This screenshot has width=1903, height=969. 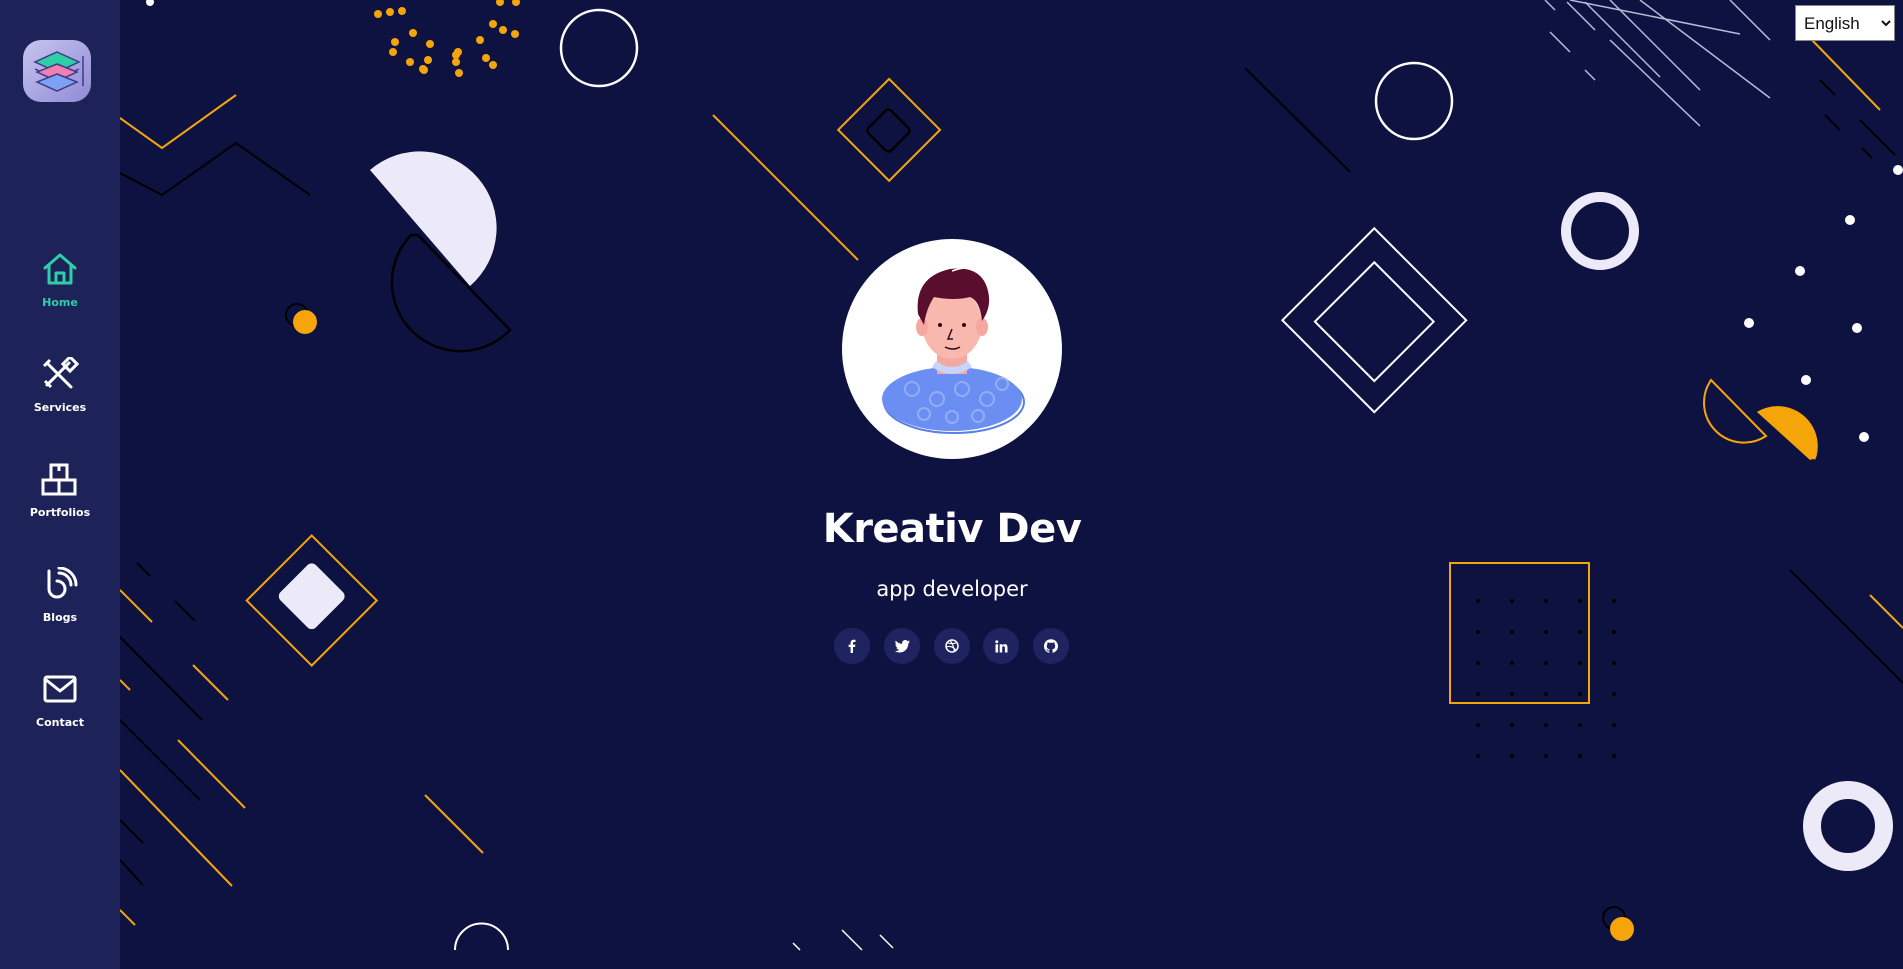 I want to click on avatar, so click(x=952, y=349).